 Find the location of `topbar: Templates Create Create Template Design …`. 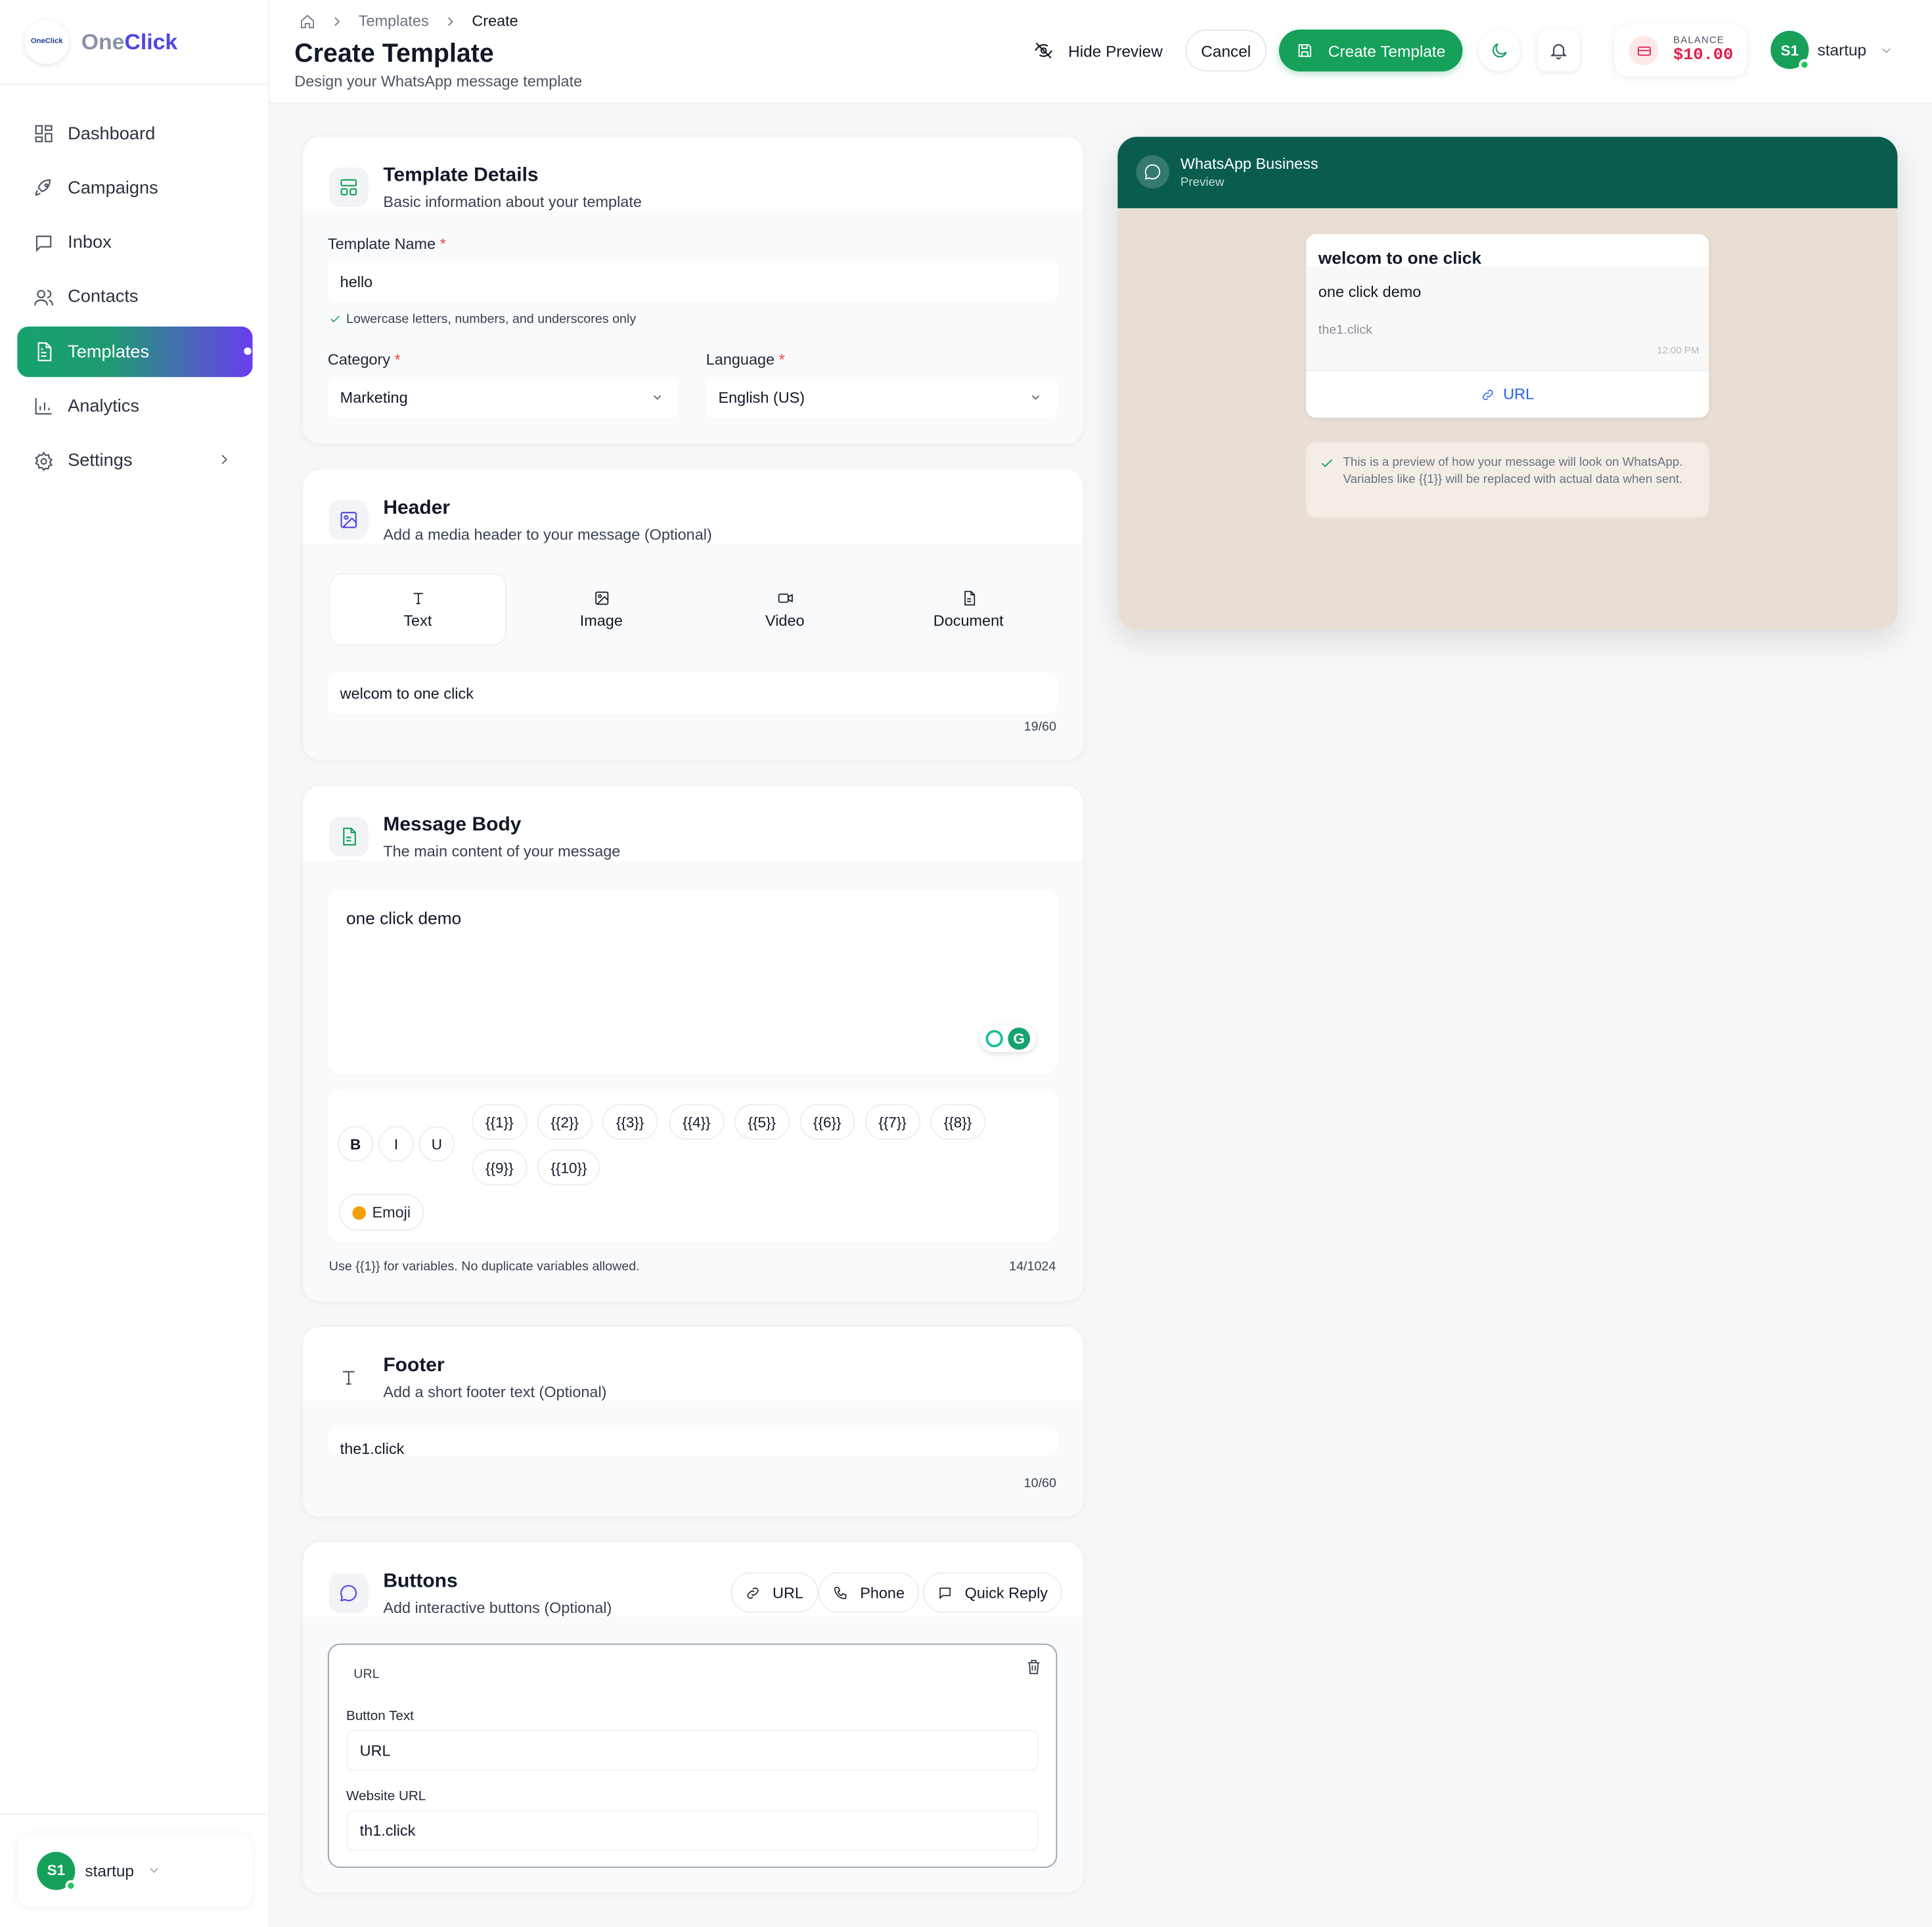

topbar: Templates Create Create Template Design … is located at coordinates (1100, 52).